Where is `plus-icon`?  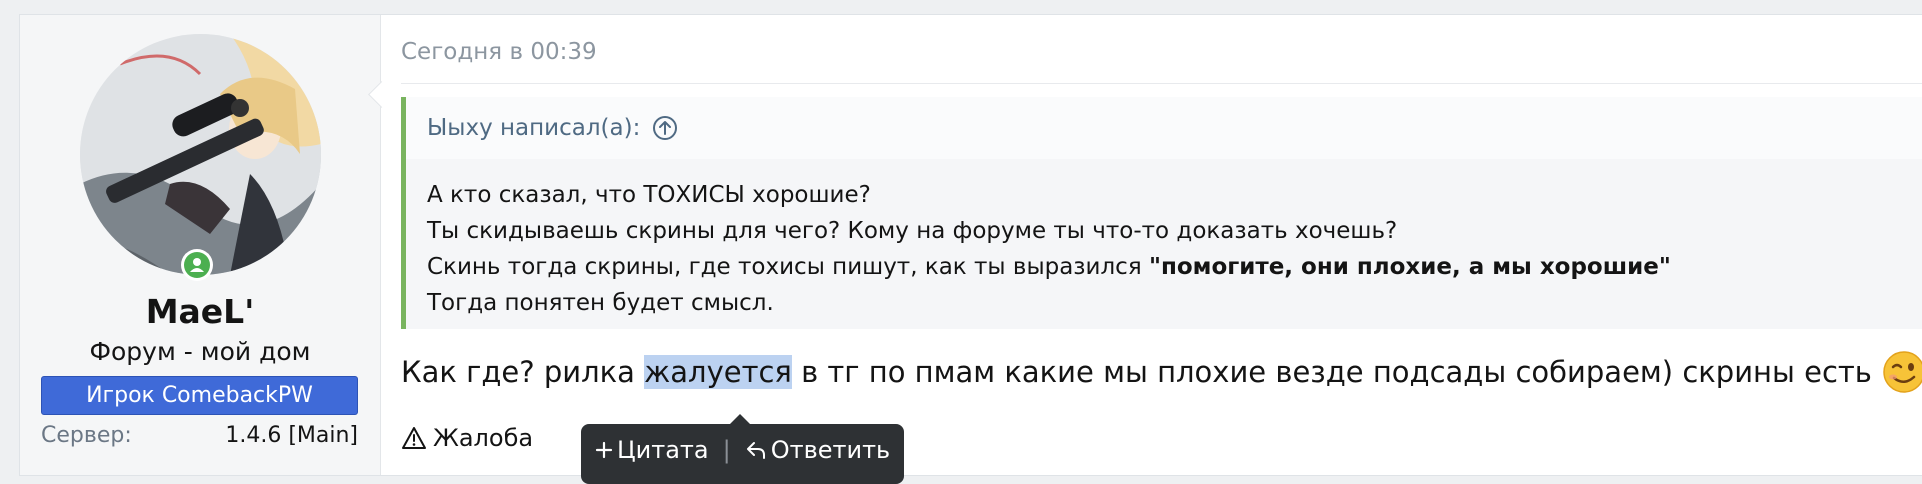
plus-icon is located at coordinates (604, 450).